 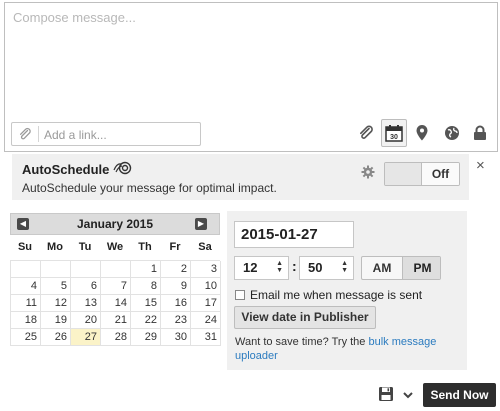 I want to click on email-notify-label: Email me when message is sent, so click(x=336, y=295).